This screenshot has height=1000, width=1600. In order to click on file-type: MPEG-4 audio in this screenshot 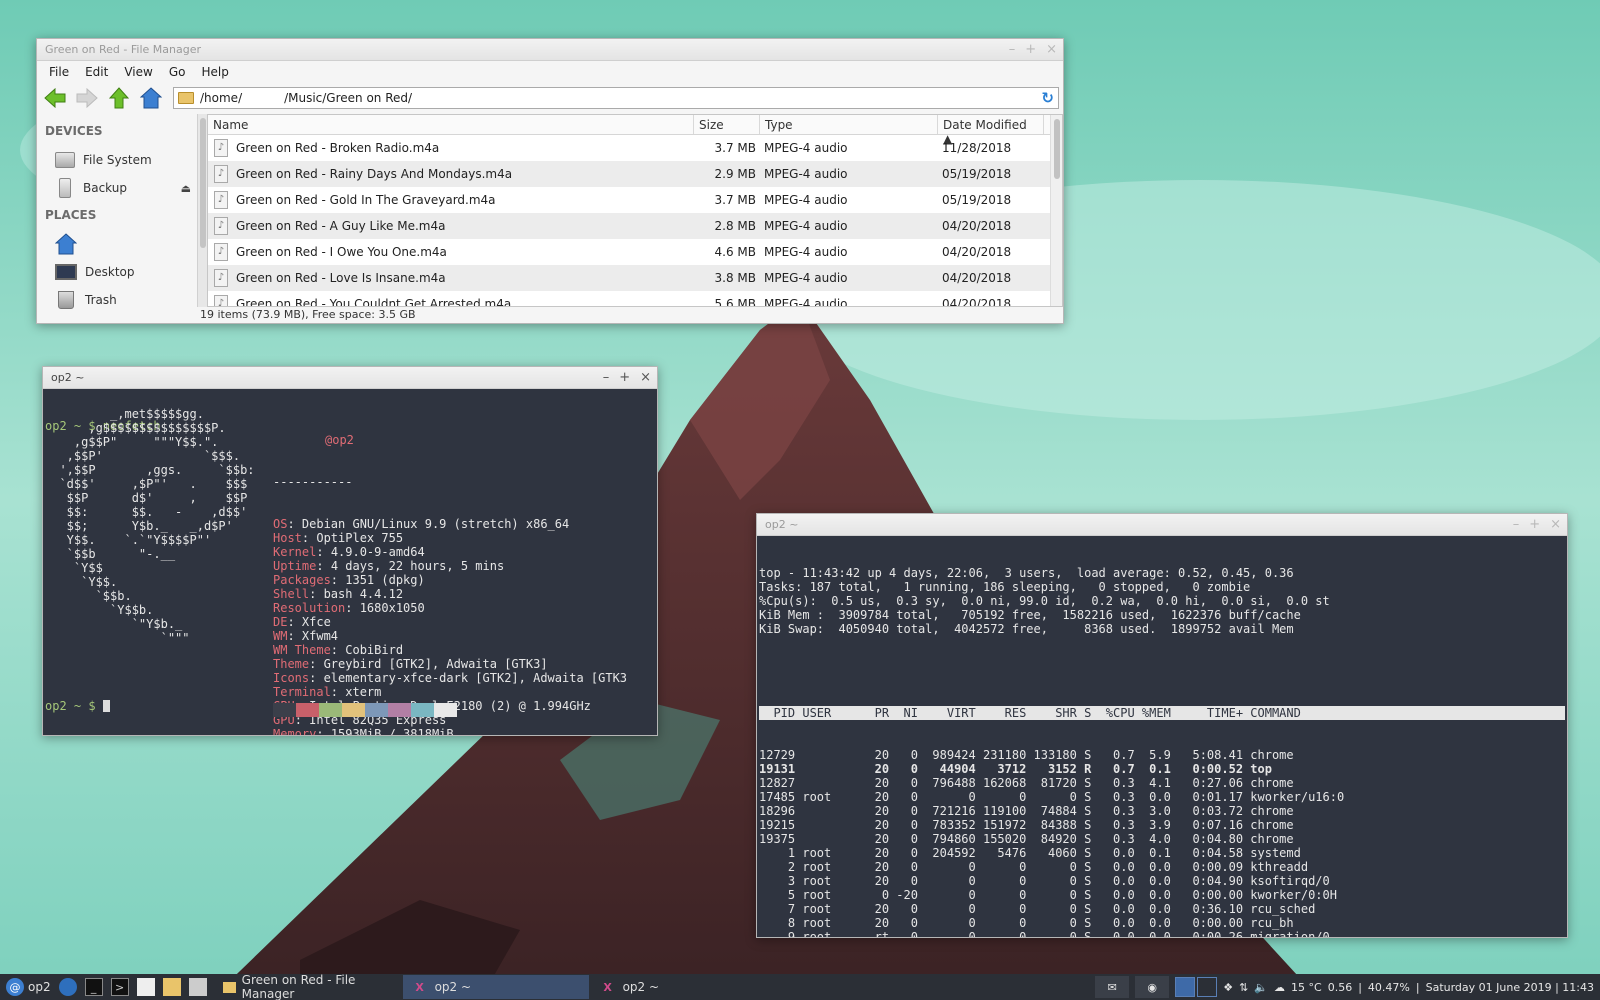, I will do `click(806, 148)`.